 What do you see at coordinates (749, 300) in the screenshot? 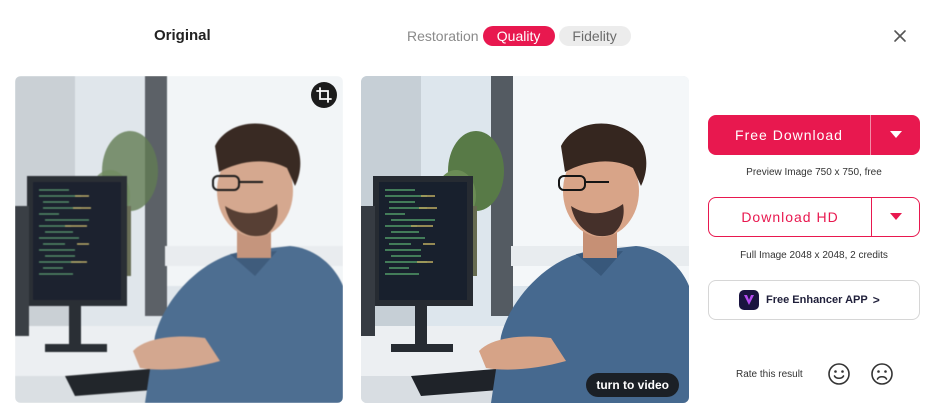
I see `app-logo-icon` at bounding box center [749, 300].